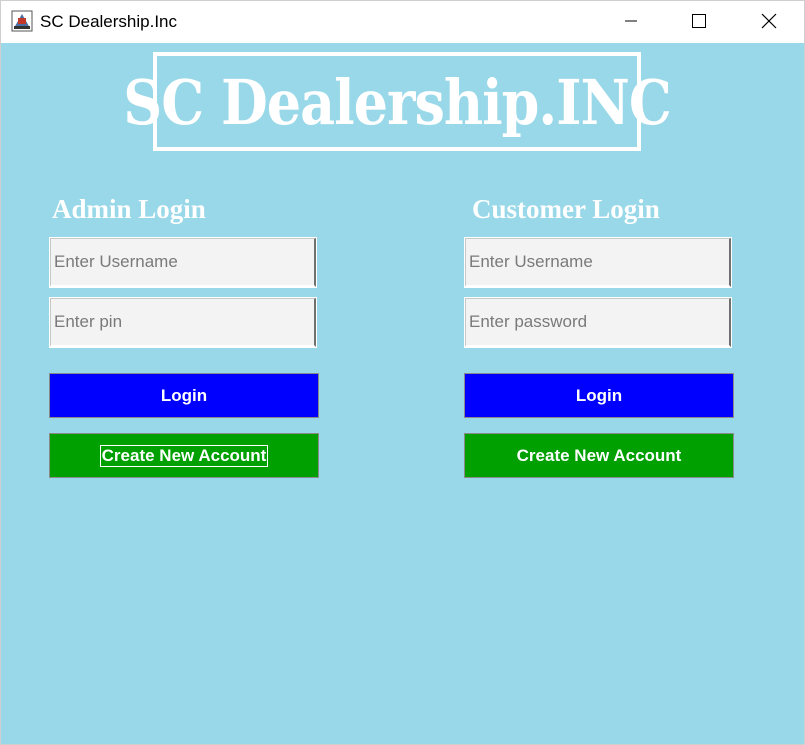  I want to click on title-bar: SC Dealership.Inc, so click(402, 22).